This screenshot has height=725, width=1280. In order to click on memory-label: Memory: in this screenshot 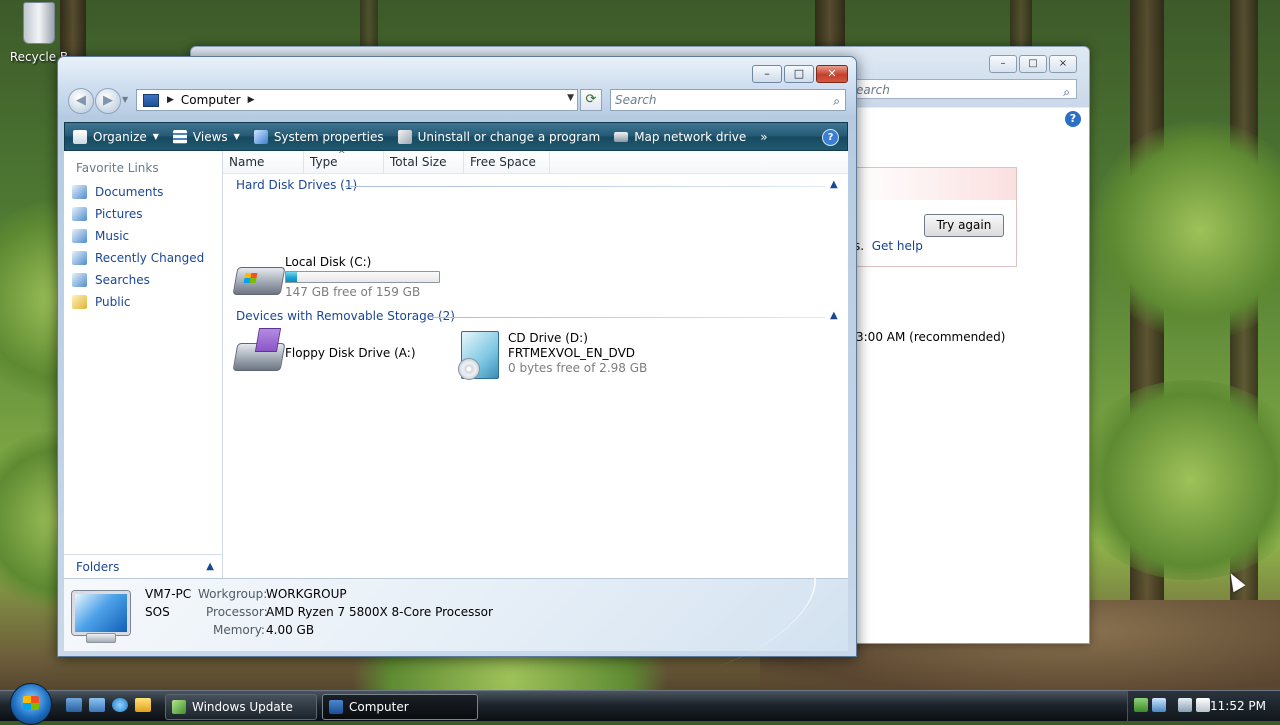, I will do `click(239, 630)`.